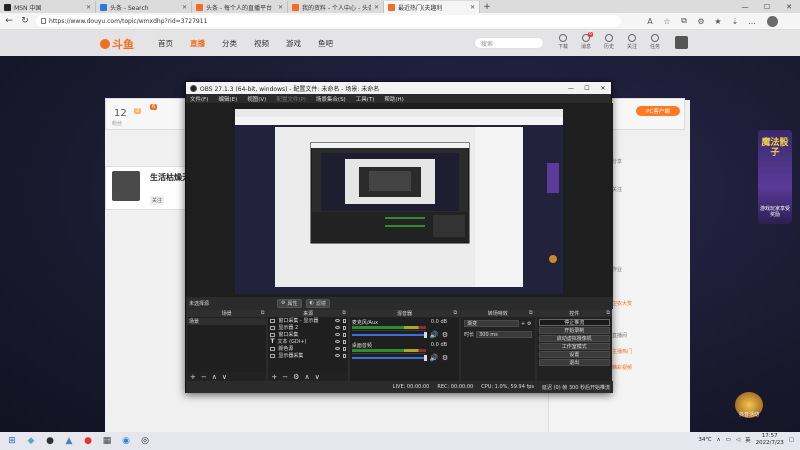  What do you see at coordinates (293, 43) in the screenshot?
I see `nav-game: 游戏` at bounding box center [293, 43].